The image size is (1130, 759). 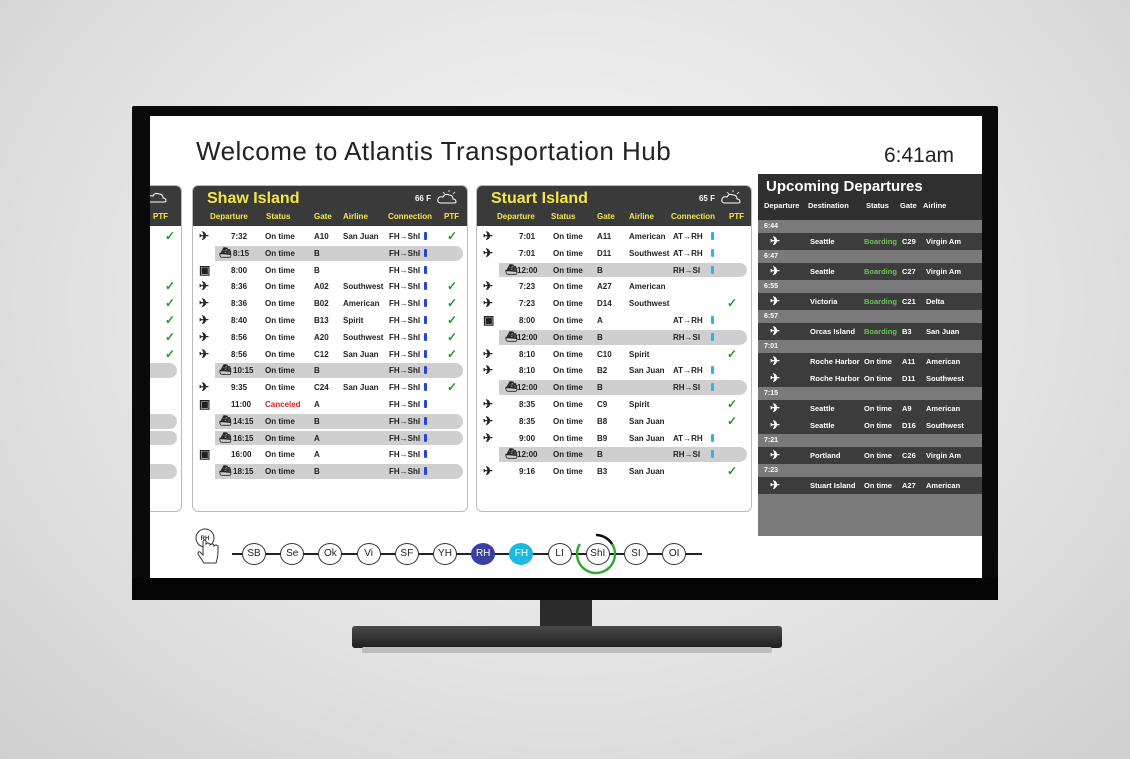 What do you see at coordinates (330, 421) in the screenshot?
I see `table-row: ⛴ 14:15 On time B FH→ShI` at bounding box center [330, 421].